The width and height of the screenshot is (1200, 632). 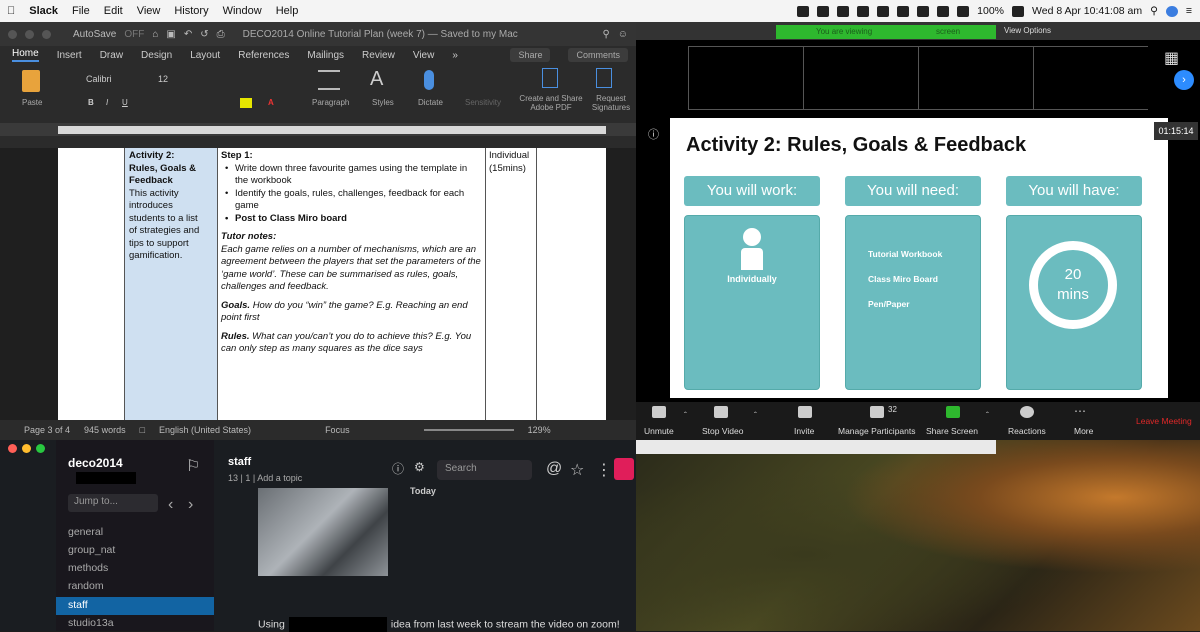 What do you see at coordinates (484, 470) in the screenshot?
I see `search-input: Search` at bounding box center [484, 470].